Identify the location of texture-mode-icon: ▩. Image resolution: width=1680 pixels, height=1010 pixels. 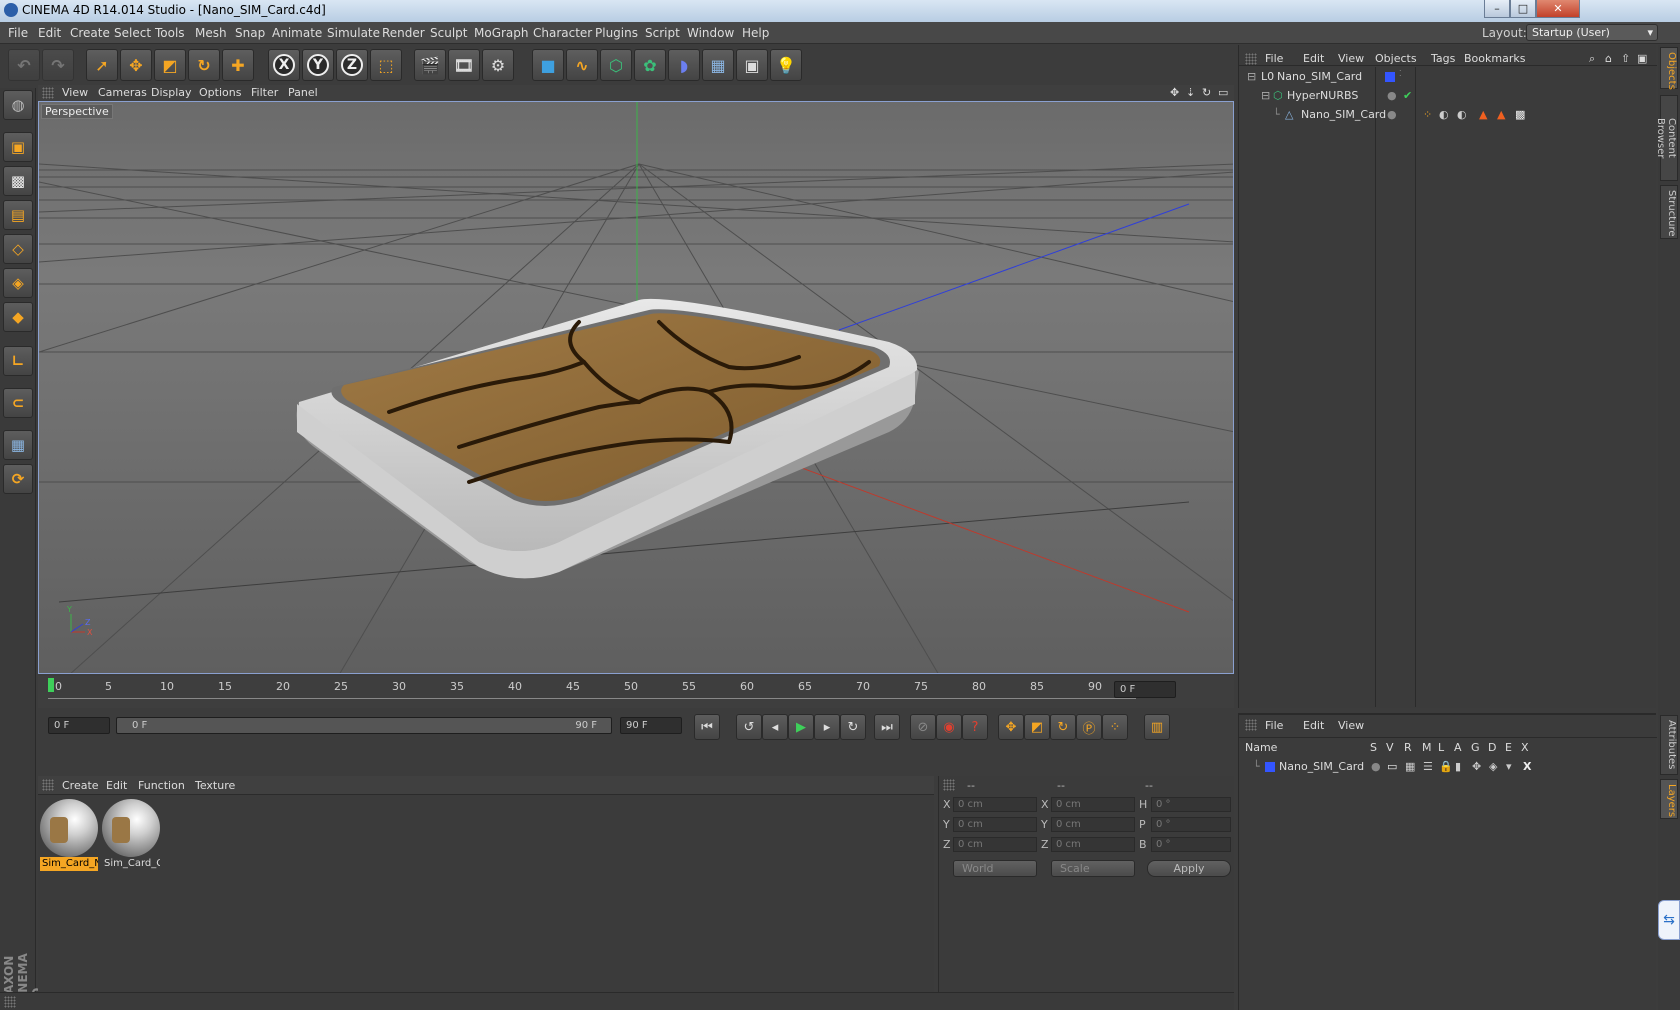
(18, 181).